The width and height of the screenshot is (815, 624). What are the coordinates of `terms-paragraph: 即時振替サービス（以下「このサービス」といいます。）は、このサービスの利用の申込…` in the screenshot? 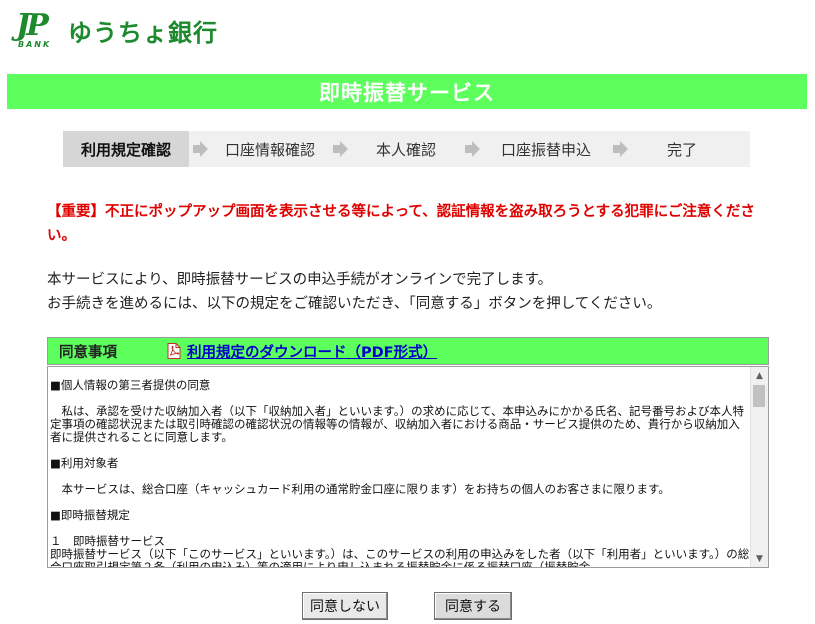 It's located at (400, 557).